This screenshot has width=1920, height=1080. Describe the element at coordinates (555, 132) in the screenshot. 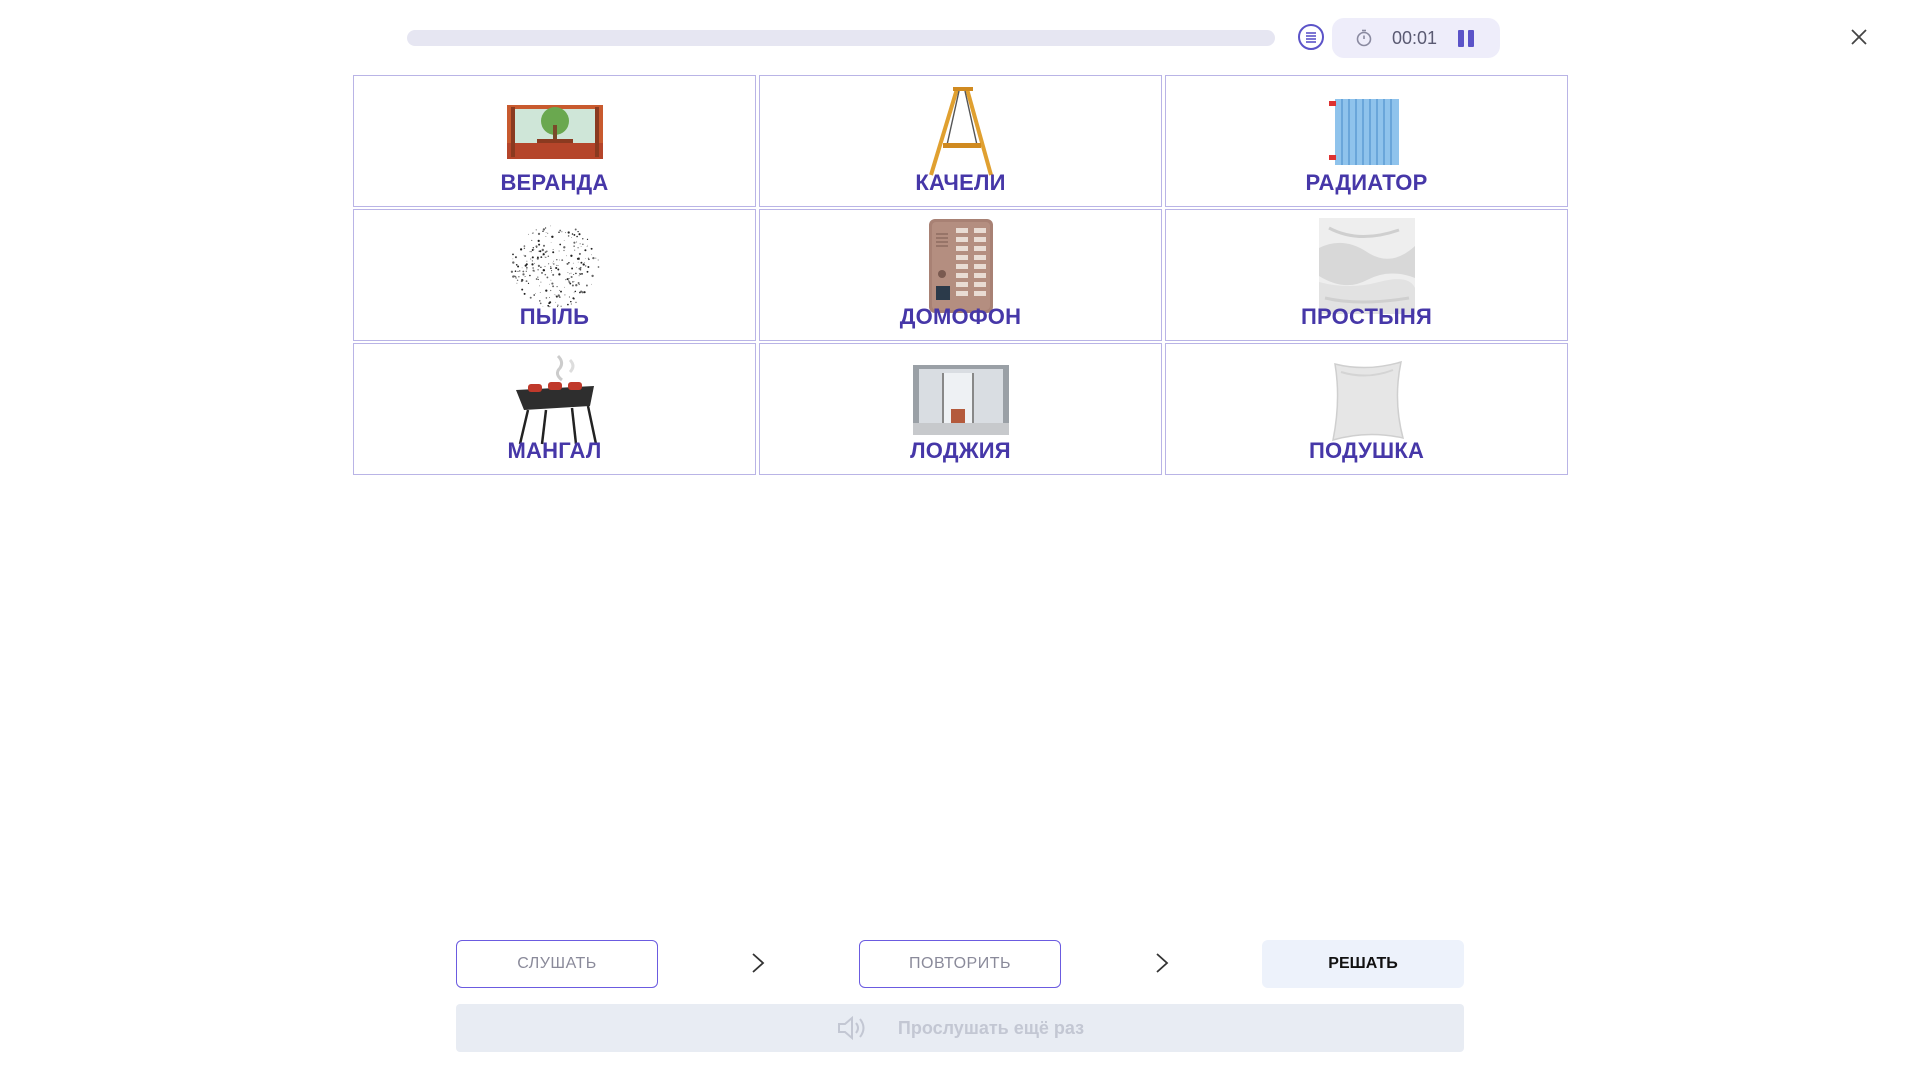

I see `veranda-image` at that location.